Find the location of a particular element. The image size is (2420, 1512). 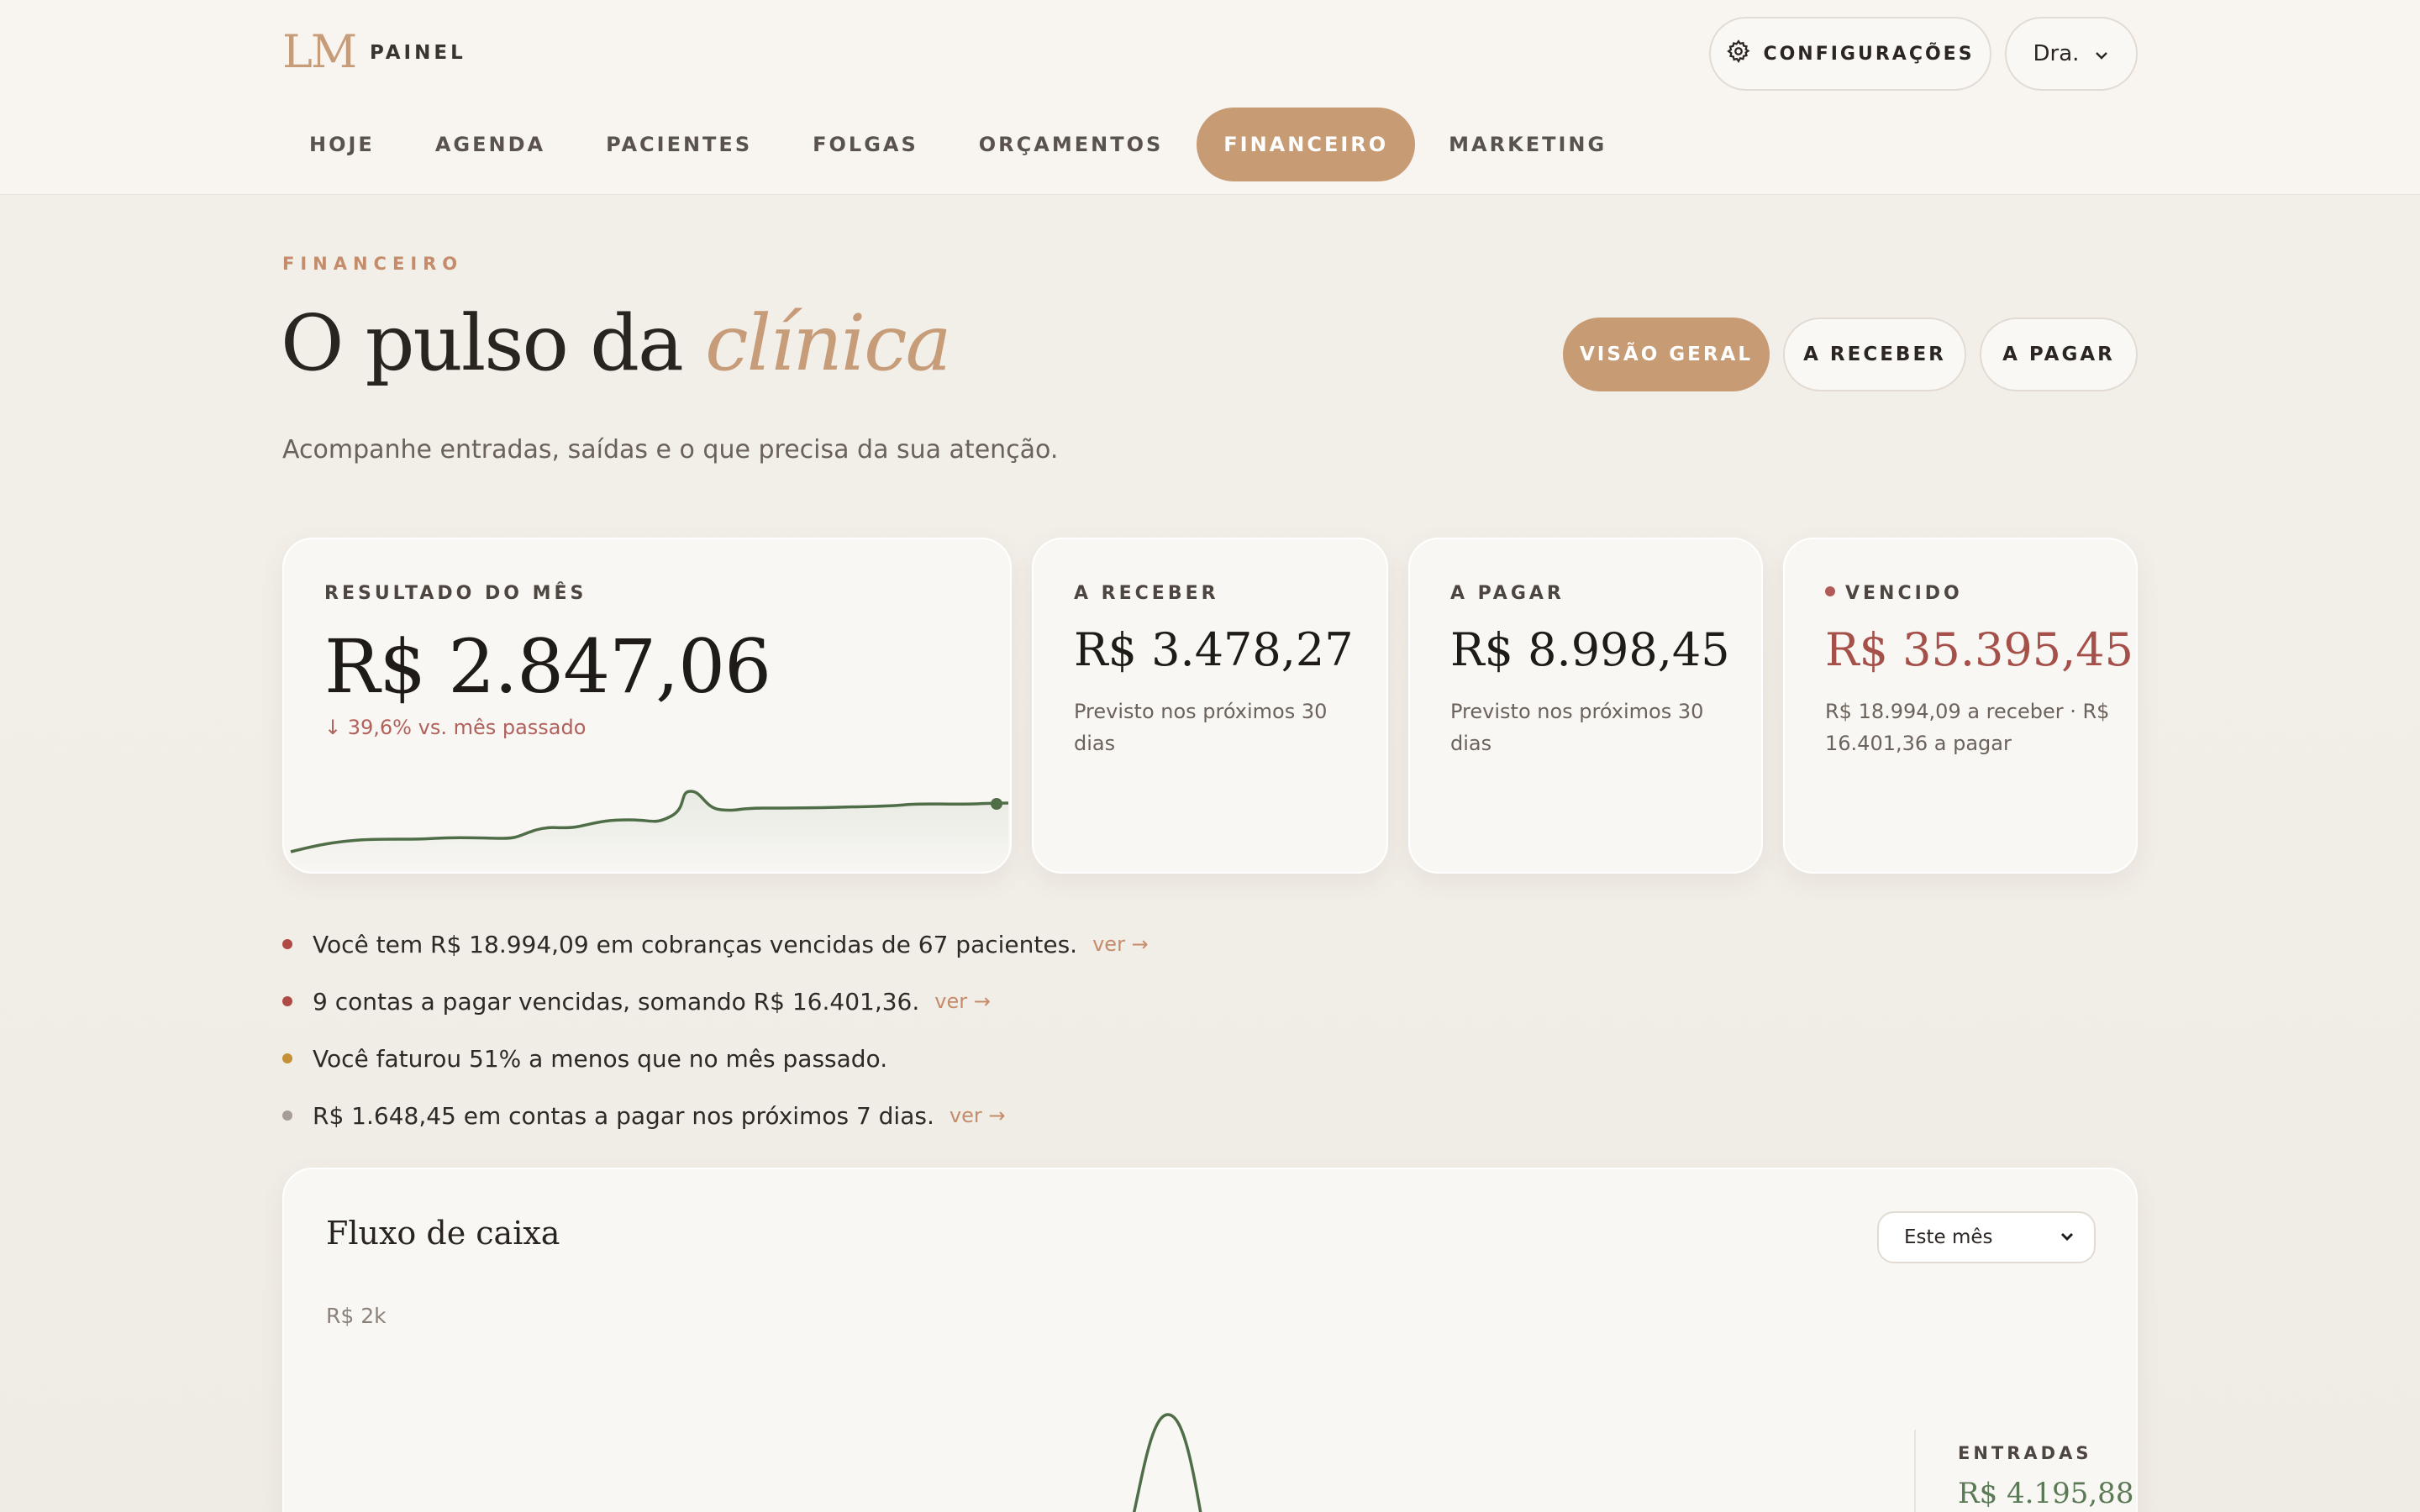

result-card-label: RESULTADO DO MÊS is located at coordinates (455, 593).